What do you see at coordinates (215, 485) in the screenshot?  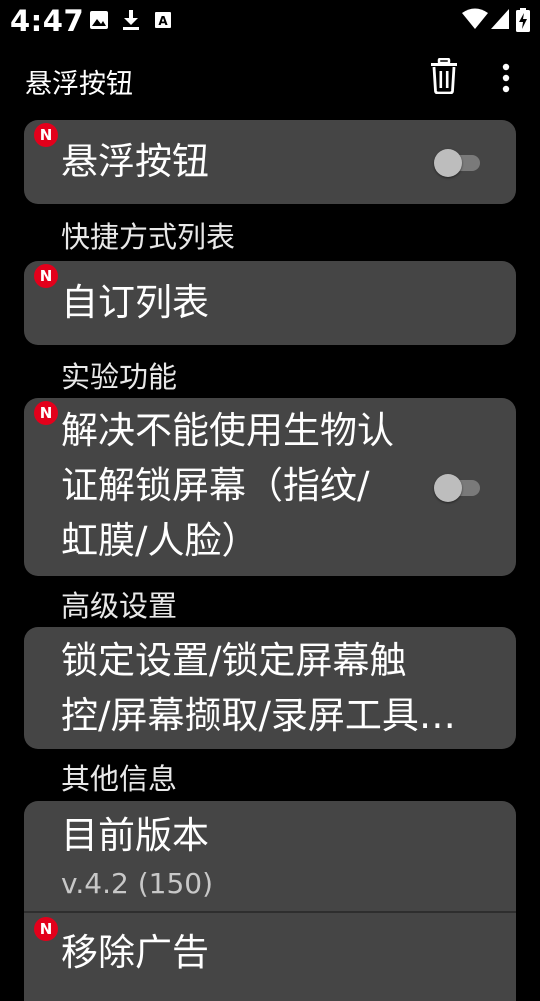 I see `biometric-line-2: 证解锁屏幕（指纹/` at bounding box center [215, 485].